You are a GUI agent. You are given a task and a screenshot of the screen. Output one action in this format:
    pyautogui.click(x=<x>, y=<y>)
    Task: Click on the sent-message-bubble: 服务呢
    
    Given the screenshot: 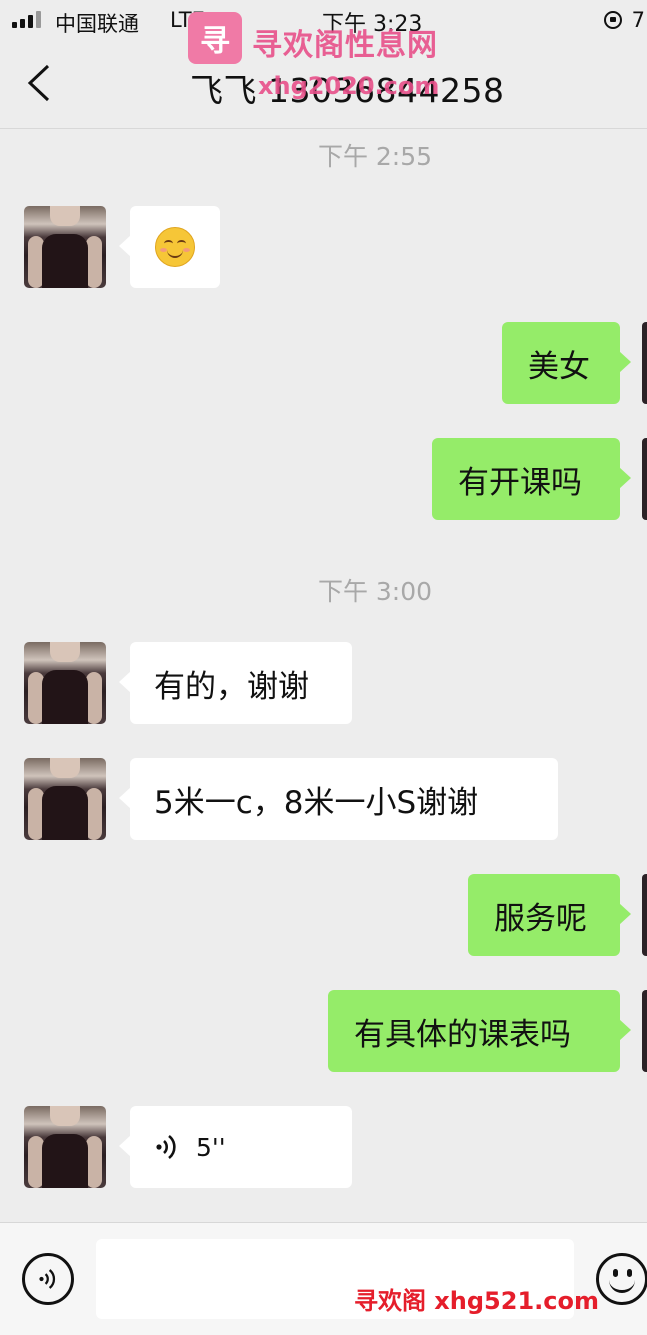 What is the action you would take?
    pyautogui.click(x=549, y=915)
    